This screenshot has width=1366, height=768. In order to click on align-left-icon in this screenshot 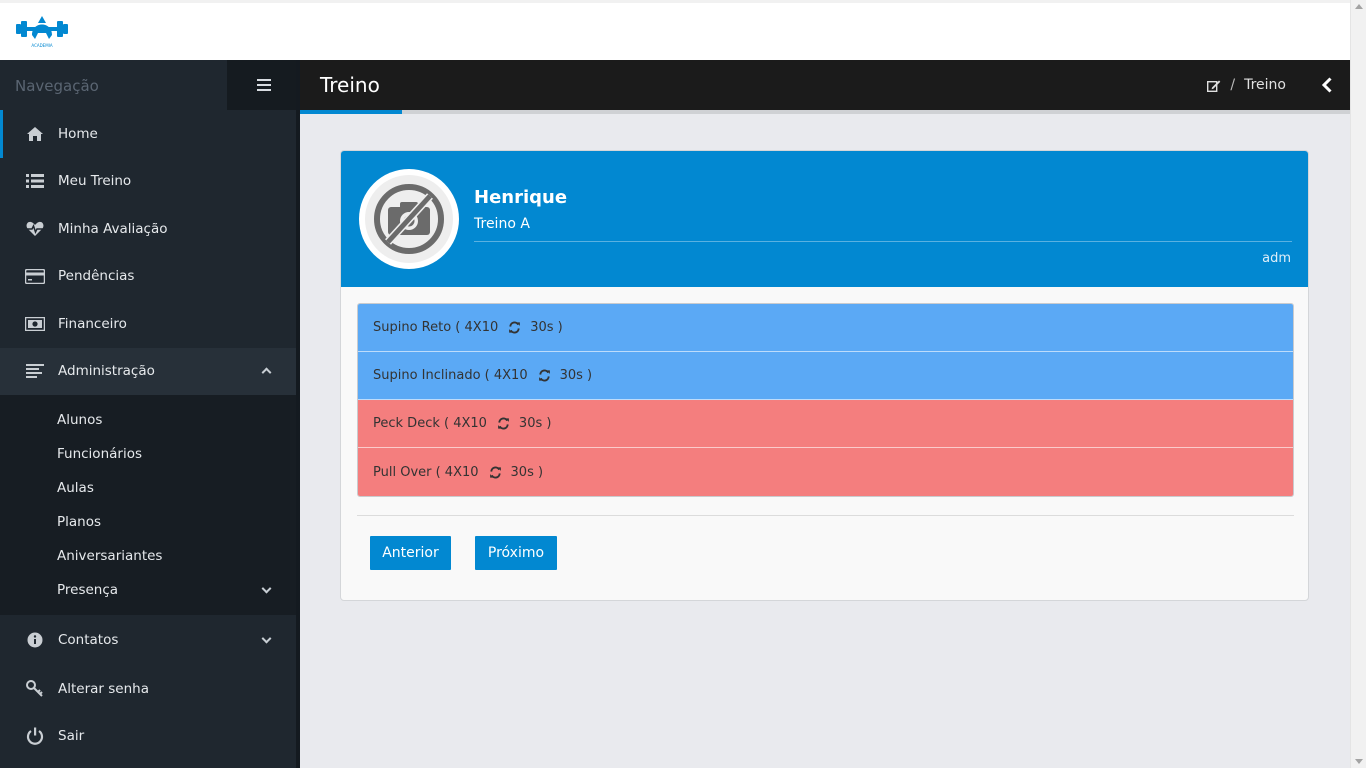, I will do `click(35, 371)`.